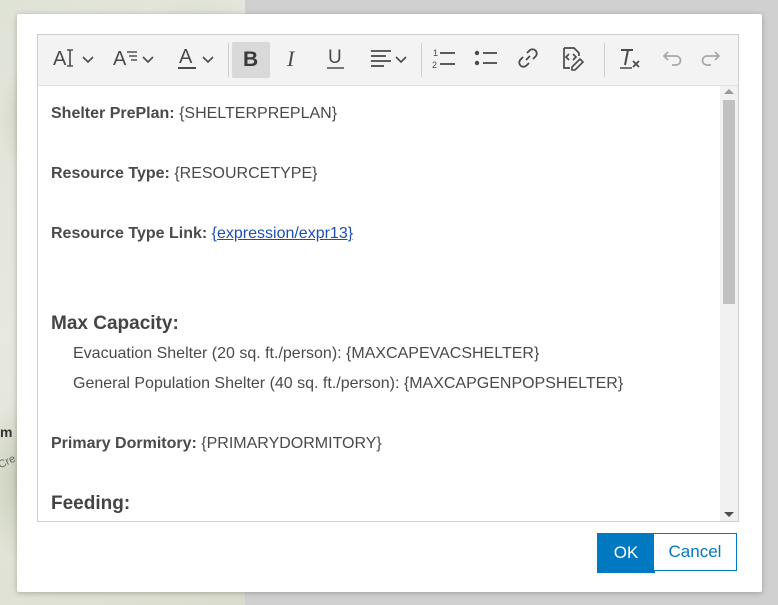 Image resolution: width=778 pixels, height=605 pixels. What do you see at coordinates (291, 443) in the screenshot?
I see `primary-dormitory-field: {PRIMARYDORMITORY}` at bounding box center [291, 443].